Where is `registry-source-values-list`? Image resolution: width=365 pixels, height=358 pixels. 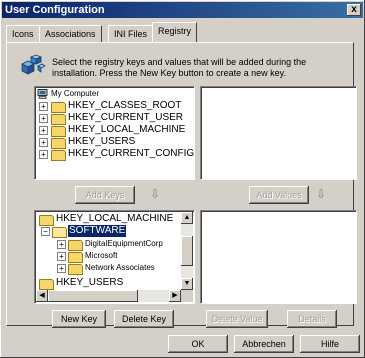 registry-source-values-list is located at coordinates (278, 133).